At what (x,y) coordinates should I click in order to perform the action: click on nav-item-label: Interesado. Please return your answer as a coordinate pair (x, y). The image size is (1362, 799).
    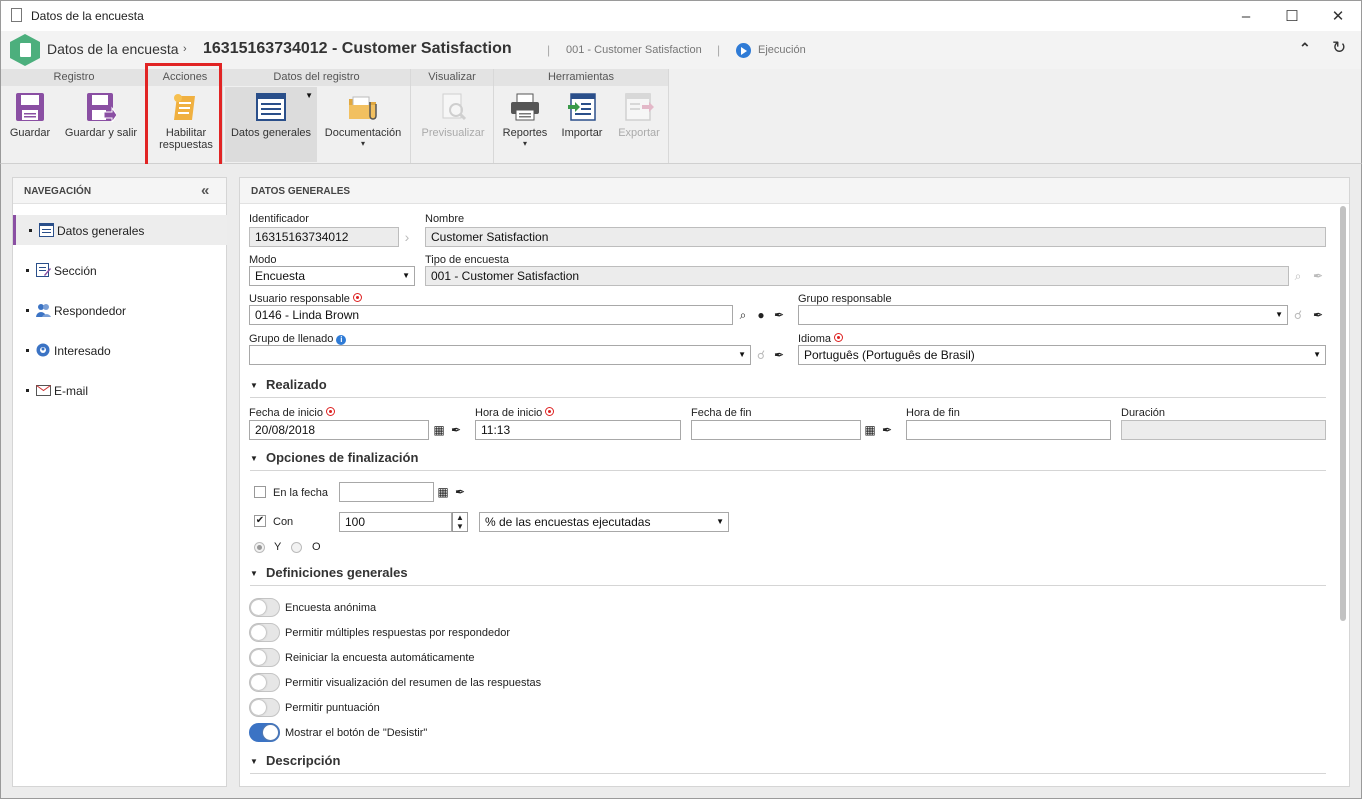
    Looking at the image, I should click on (82, 351).